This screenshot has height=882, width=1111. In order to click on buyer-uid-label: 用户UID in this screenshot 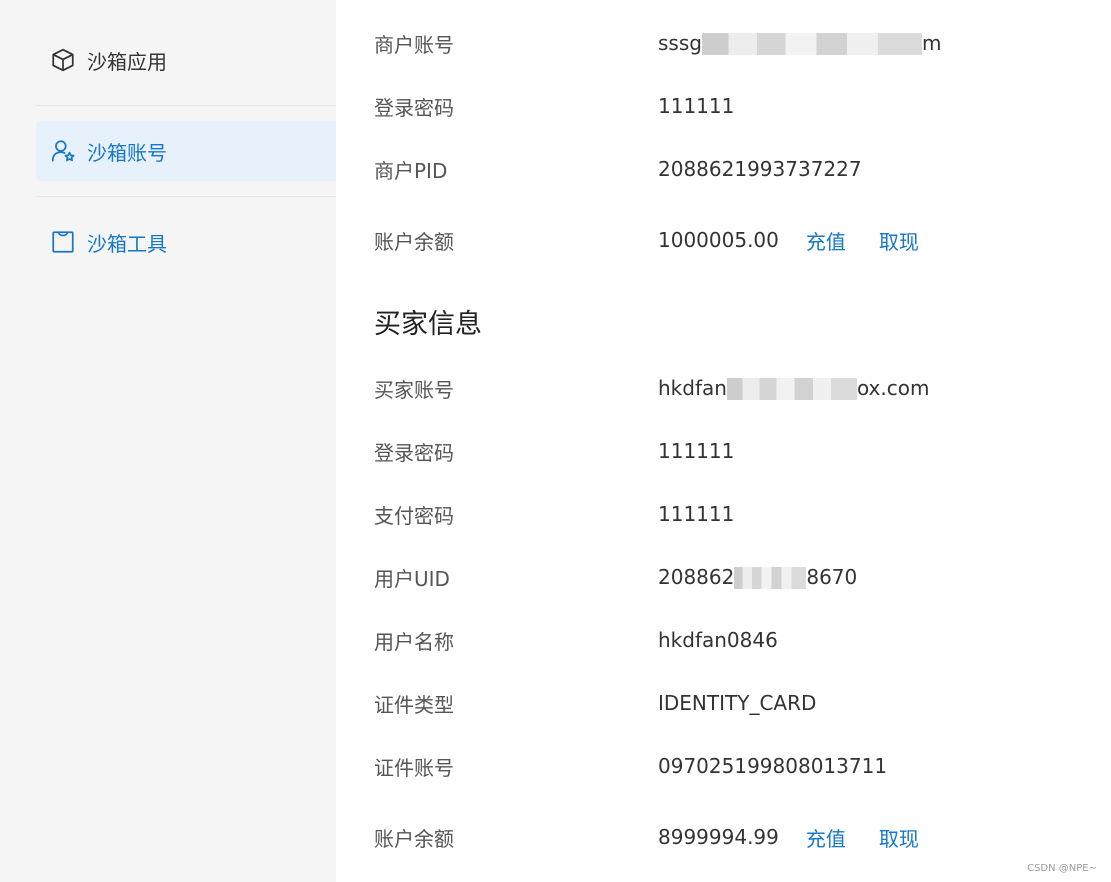, I will do `click(412, 578)`.